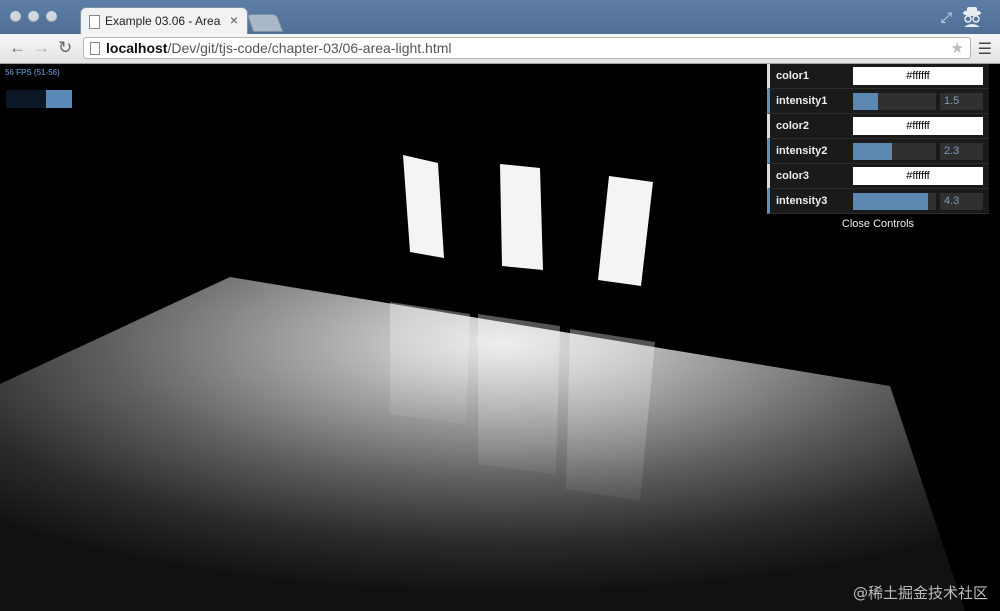 The image size is (1000, 611). What do you see at coordinates (890, 201) in the screenshot?
I see `intensity3-fill` at bounding box center [890, 201].